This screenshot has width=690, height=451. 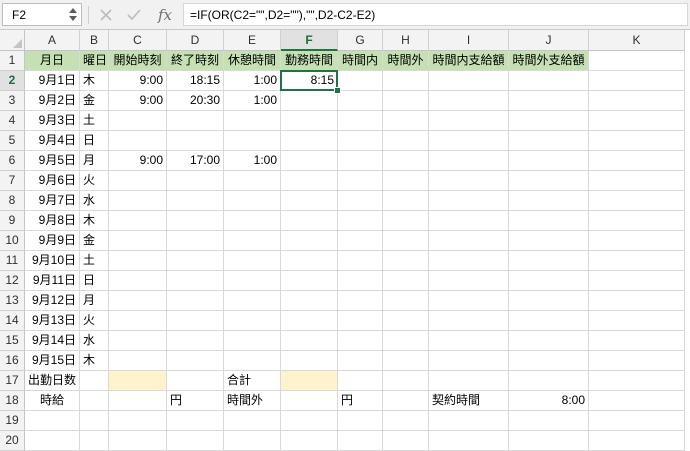 What do you see at coordinates (138, 361) in the screenshot?
I see `cell-c16` at bounding box center [138, 361].